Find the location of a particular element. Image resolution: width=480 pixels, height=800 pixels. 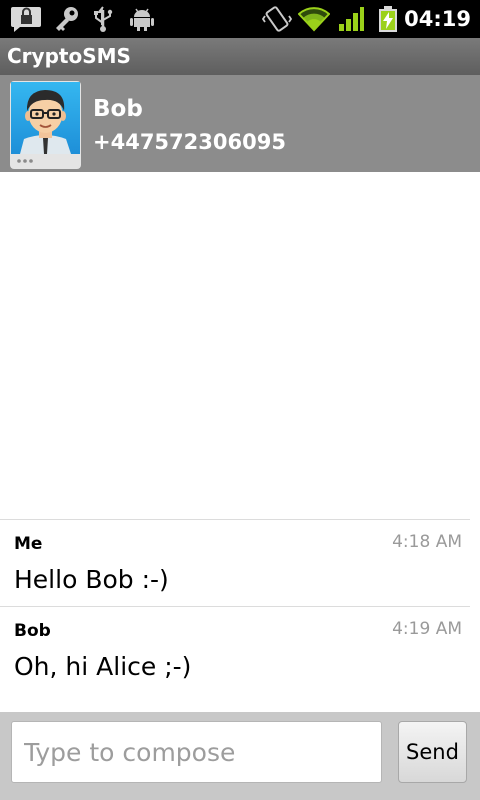

vibrate-icon is located at coordinates (277, 19).